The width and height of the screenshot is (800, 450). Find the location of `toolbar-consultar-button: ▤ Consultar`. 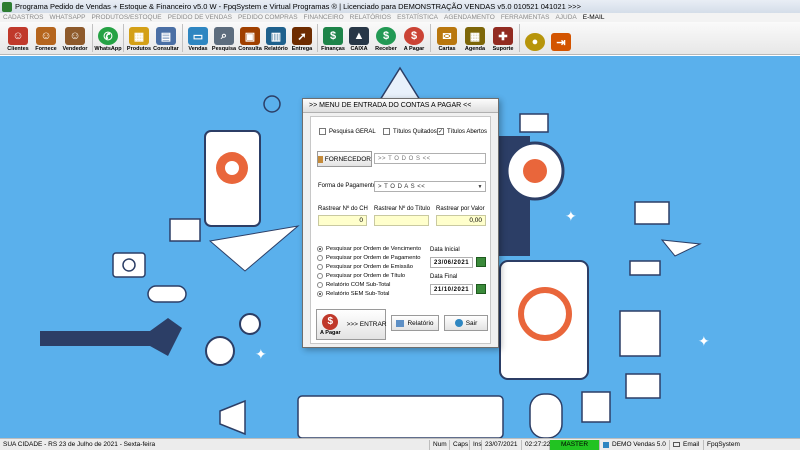

toolbar-consultar-button: ▤ Consultar is located at coordinates (166, 38).